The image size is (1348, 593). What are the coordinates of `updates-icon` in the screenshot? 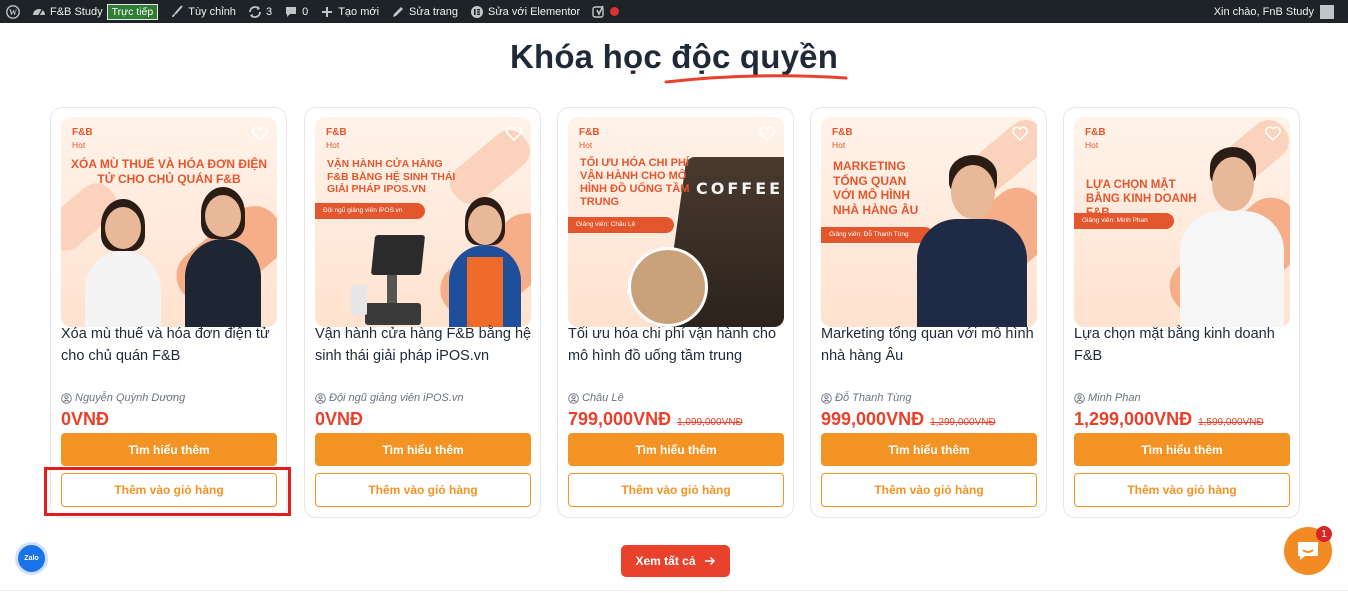 It's located at (255, 12).